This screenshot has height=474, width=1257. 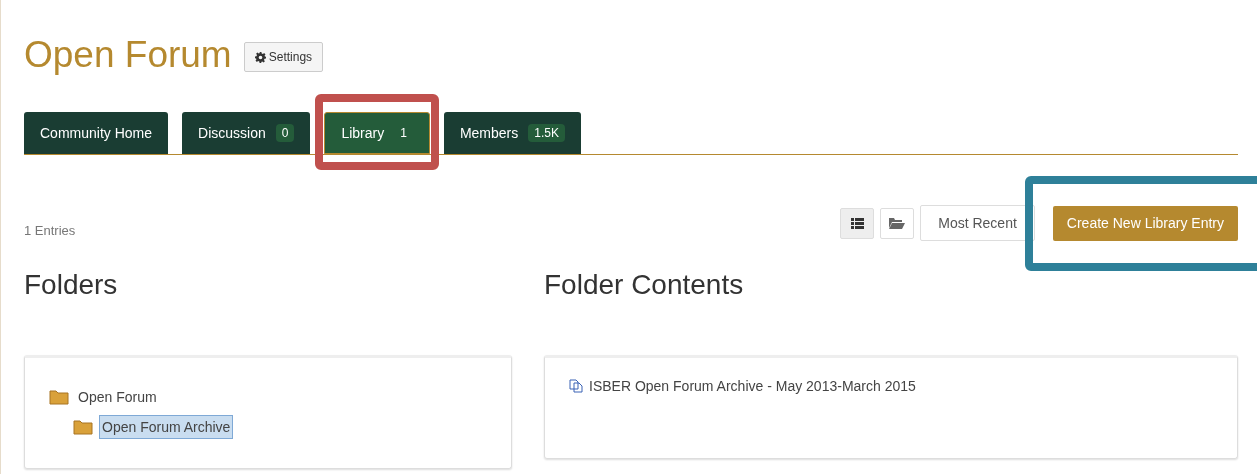 I want to click on documents-icon, so click(x=576, y=386).